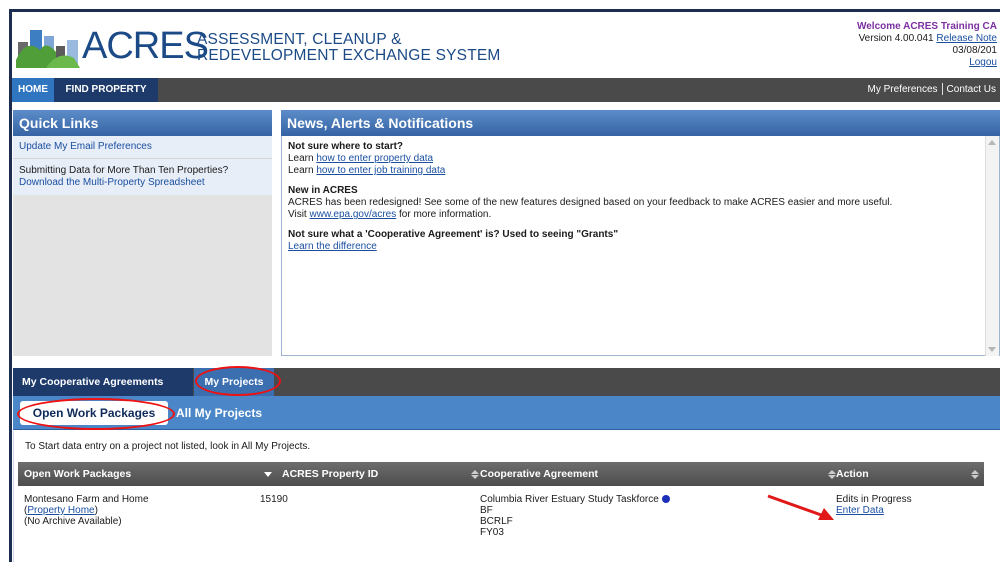 The width and height of the screenshot is (1000, 562). Describe the element at coordinates (106, 90) in the screenshot. I see `tab-find-property: FIND PROPERTY` at that location.